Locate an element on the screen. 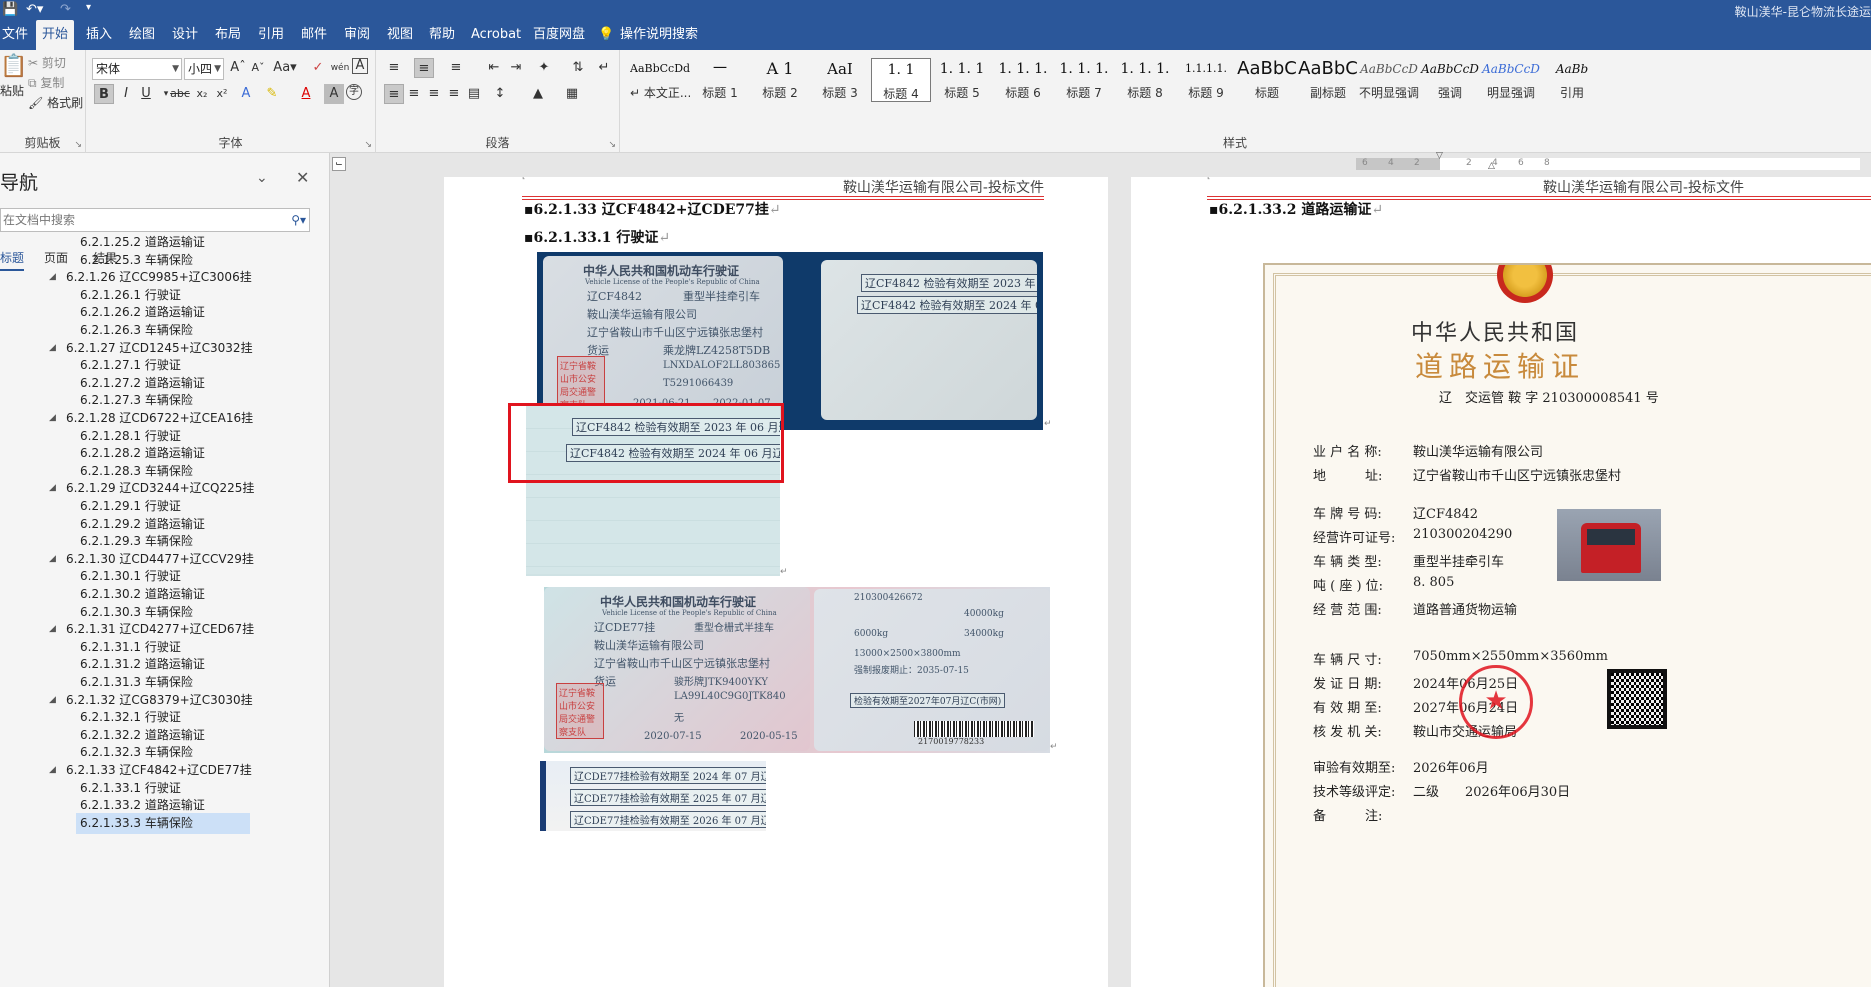 This screenshot has height=987, width=1871. multilevel-list-icon: ≡ is located at coordinates (456, 68).